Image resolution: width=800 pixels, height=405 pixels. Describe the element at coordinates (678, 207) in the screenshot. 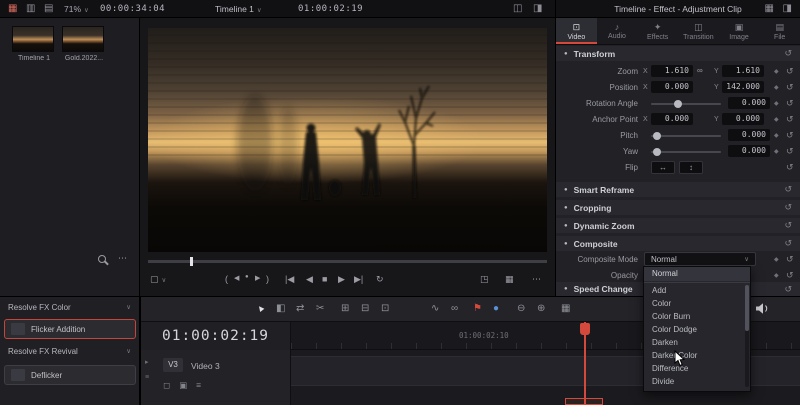

I see `section-cropping: ● Cropping ↺` at that location.